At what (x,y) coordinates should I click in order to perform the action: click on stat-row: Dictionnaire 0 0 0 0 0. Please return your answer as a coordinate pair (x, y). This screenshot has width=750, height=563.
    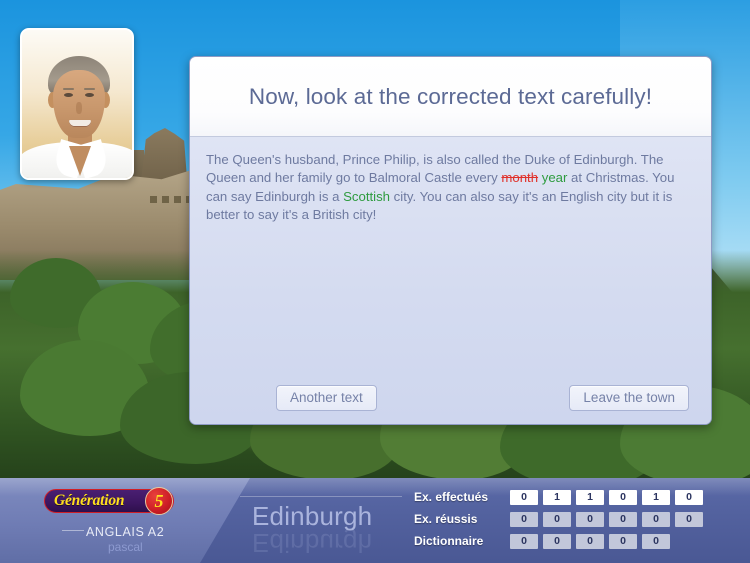
    Looking at the image, I should click on (561, 541).